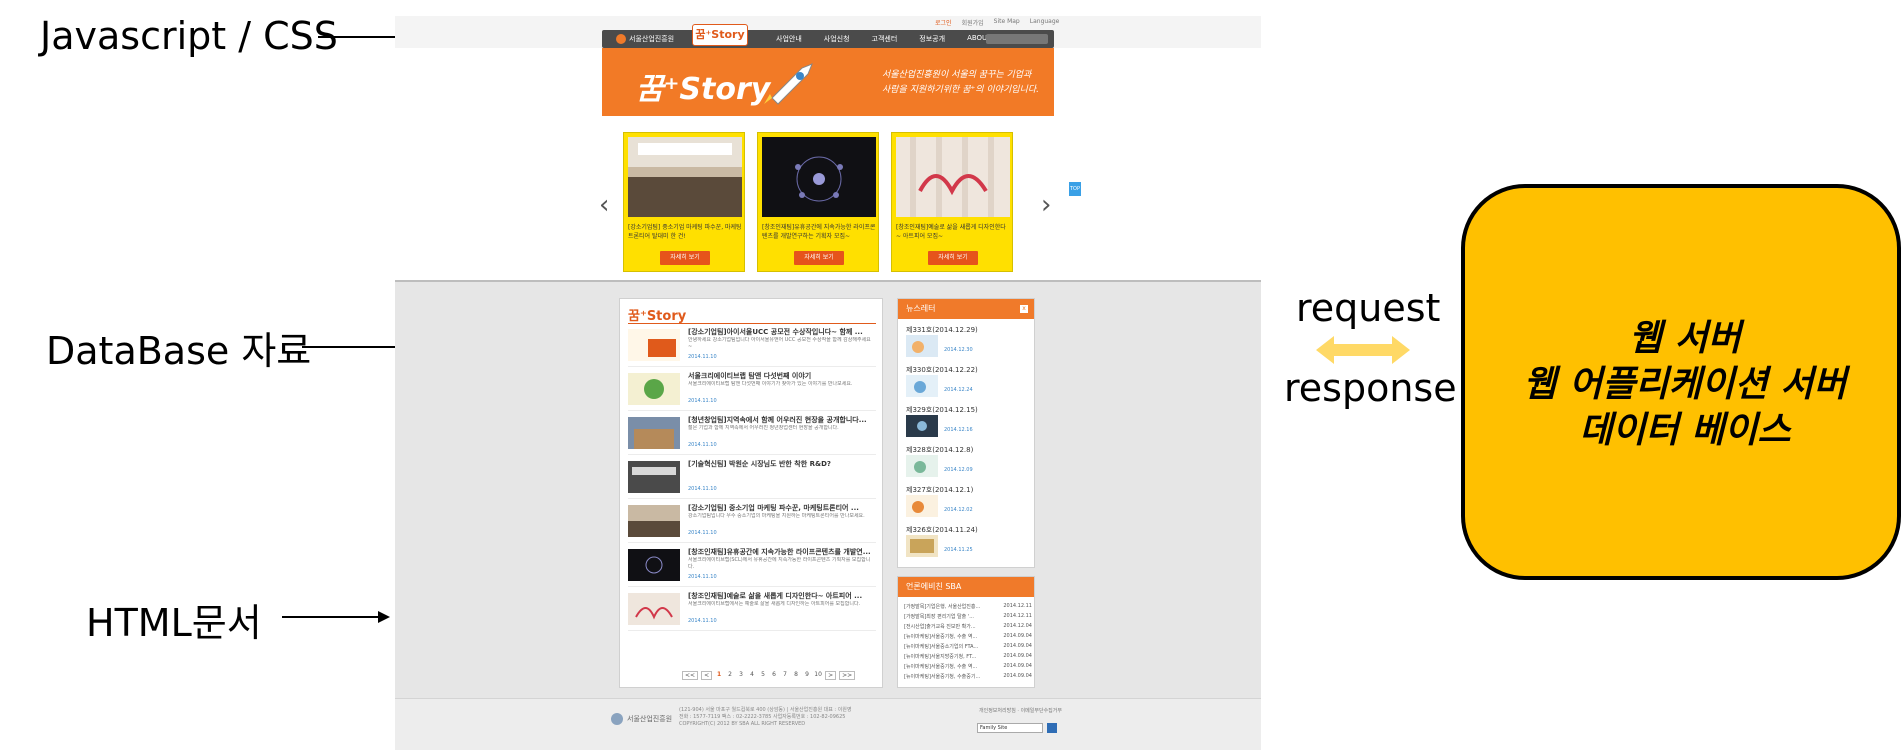  I want to click on gnb-logo-text: 서울산업진흥원, so click(652, 39).